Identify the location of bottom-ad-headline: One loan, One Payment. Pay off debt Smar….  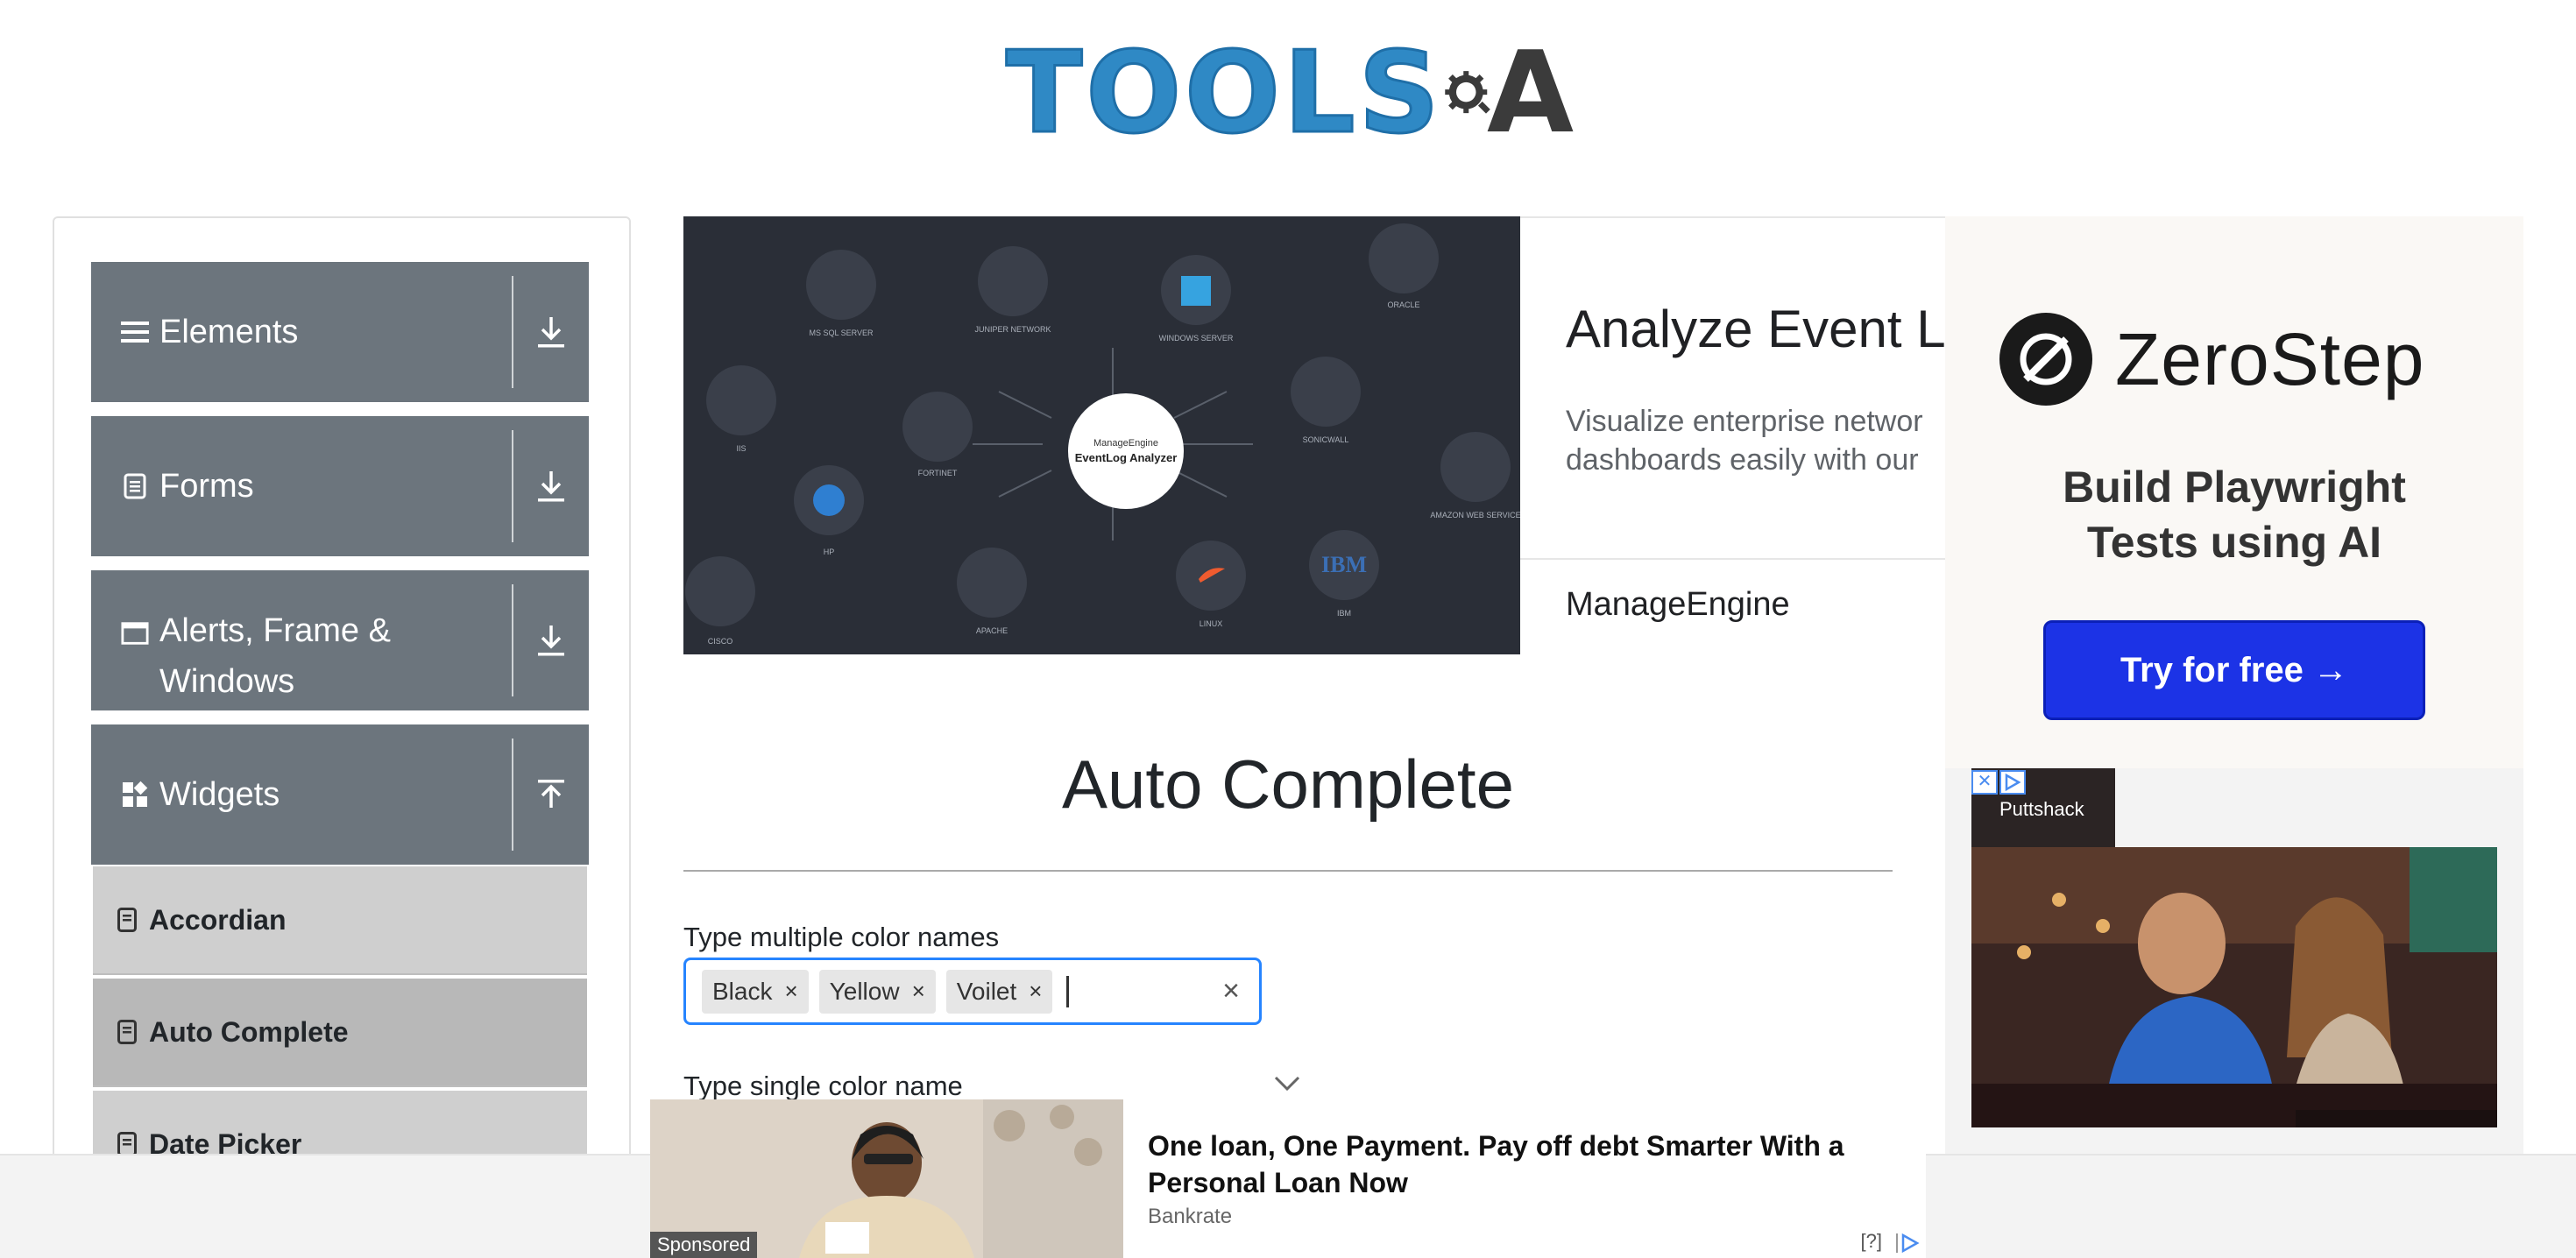
(1524, 1164).